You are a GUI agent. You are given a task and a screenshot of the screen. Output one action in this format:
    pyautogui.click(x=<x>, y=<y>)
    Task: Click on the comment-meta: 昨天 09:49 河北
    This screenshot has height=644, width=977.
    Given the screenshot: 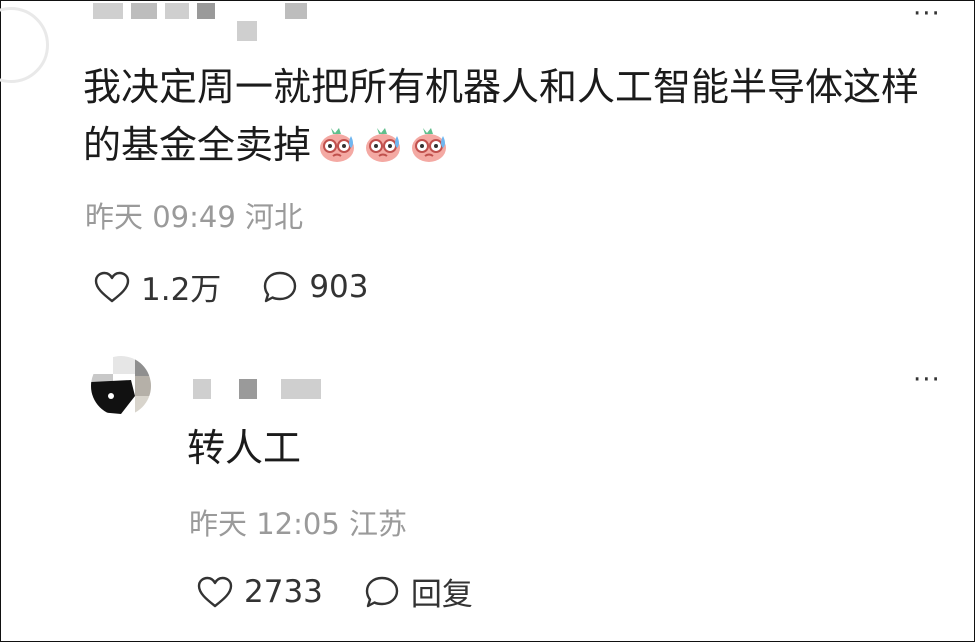 What is the action you would take?
    pyautogui.click(x=194, y=215)
    